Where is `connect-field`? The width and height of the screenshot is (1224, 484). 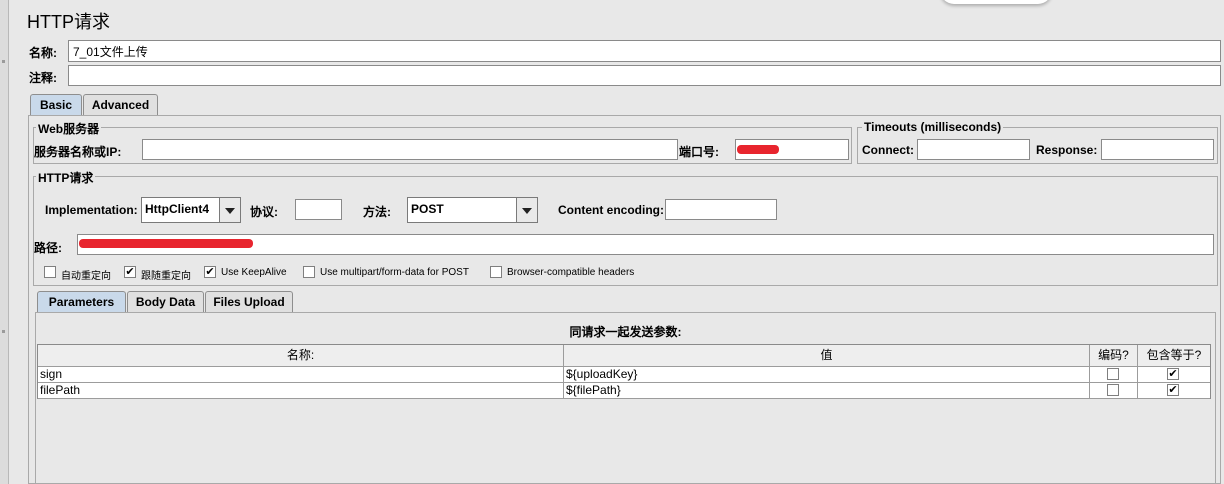 connect-field is located at coordinates (973, 149).